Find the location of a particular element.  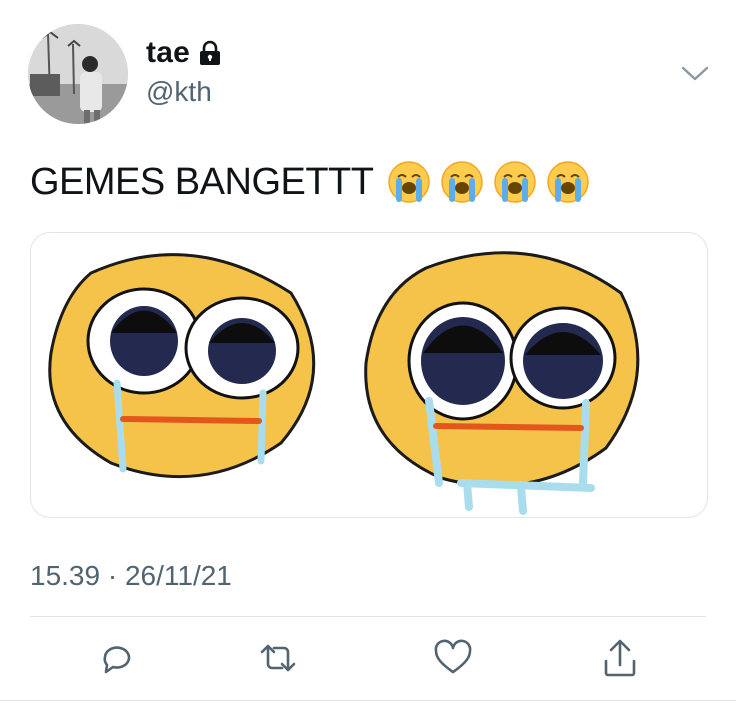

chevron-down-icon is located at coordinates (695, 73).